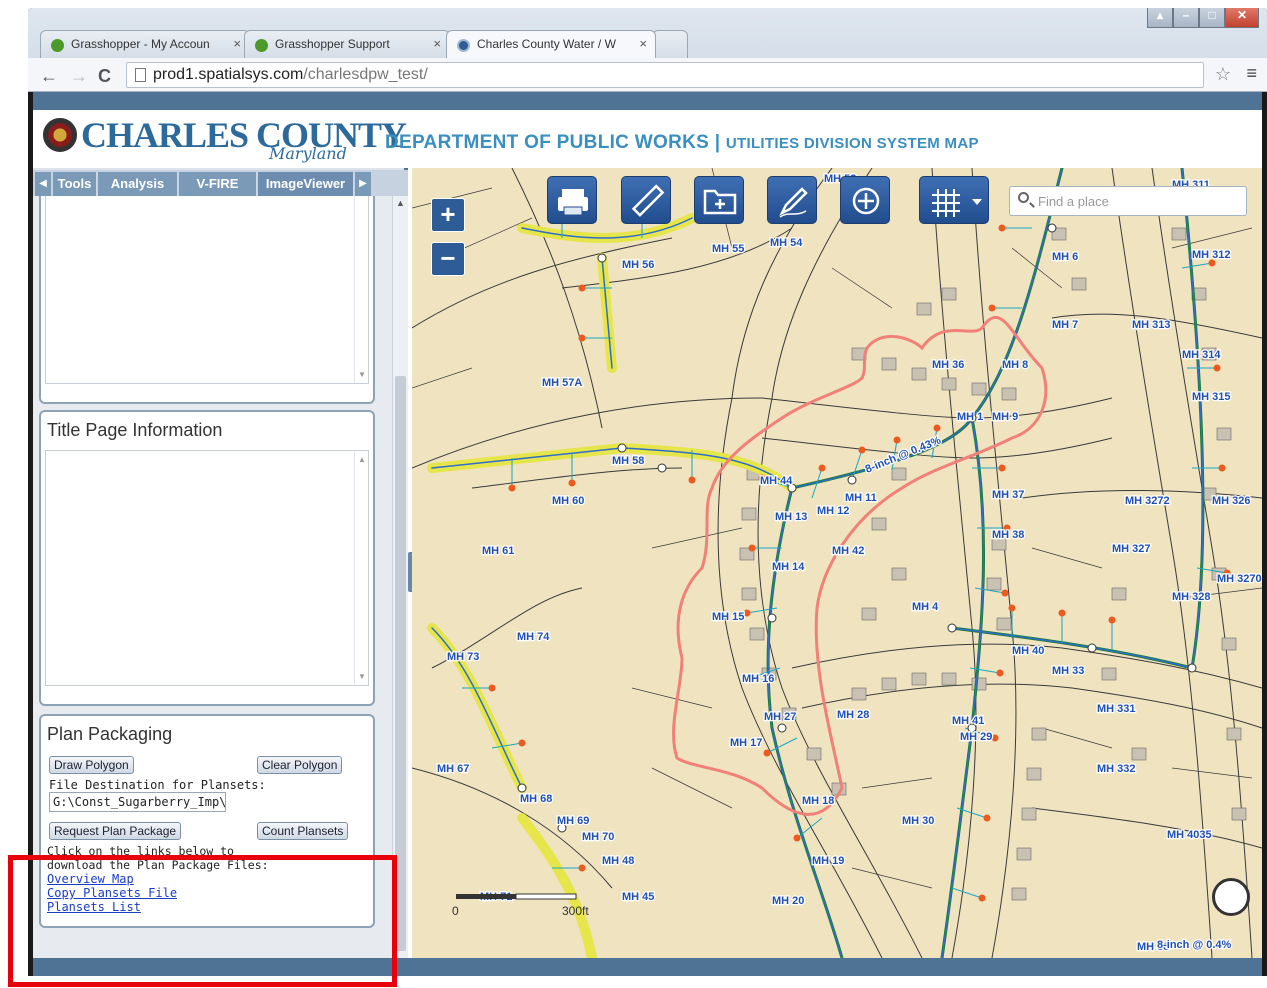  What do you see at coordinates (104, 76) in the screenshot?
I see `reload-icon: C` at bounding box center [104, 76].